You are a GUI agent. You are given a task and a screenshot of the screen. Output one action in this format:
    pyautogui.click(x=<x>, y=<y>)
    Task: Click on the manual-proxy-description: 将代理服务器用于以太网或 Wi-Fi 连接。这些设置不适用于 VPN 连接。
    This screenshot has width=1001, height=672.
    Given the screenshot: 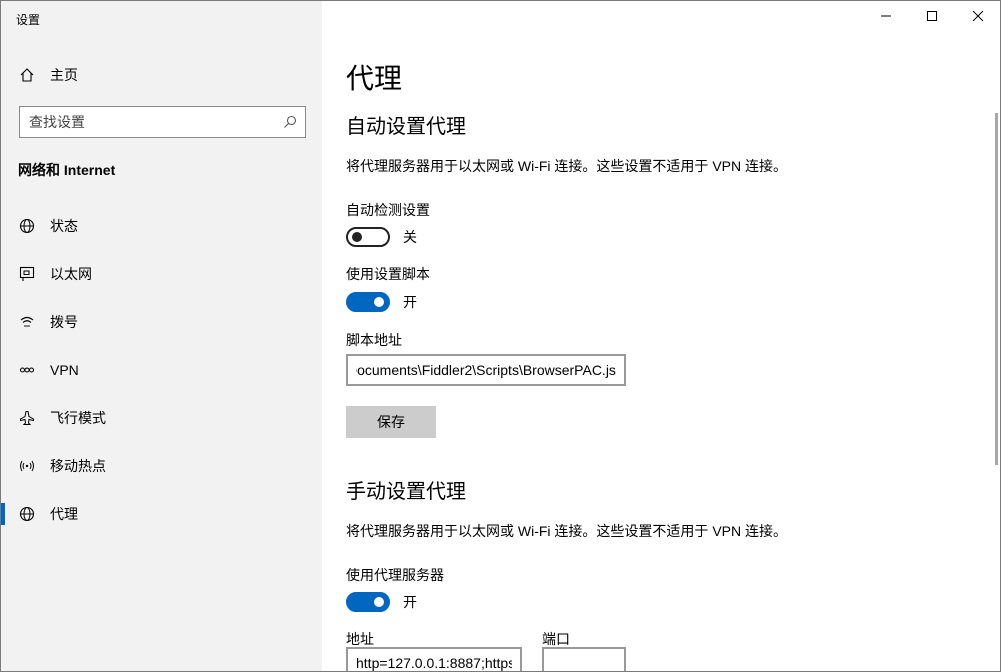 What is the action you would take?
    pyautogui.click(x=566, y=531)
    